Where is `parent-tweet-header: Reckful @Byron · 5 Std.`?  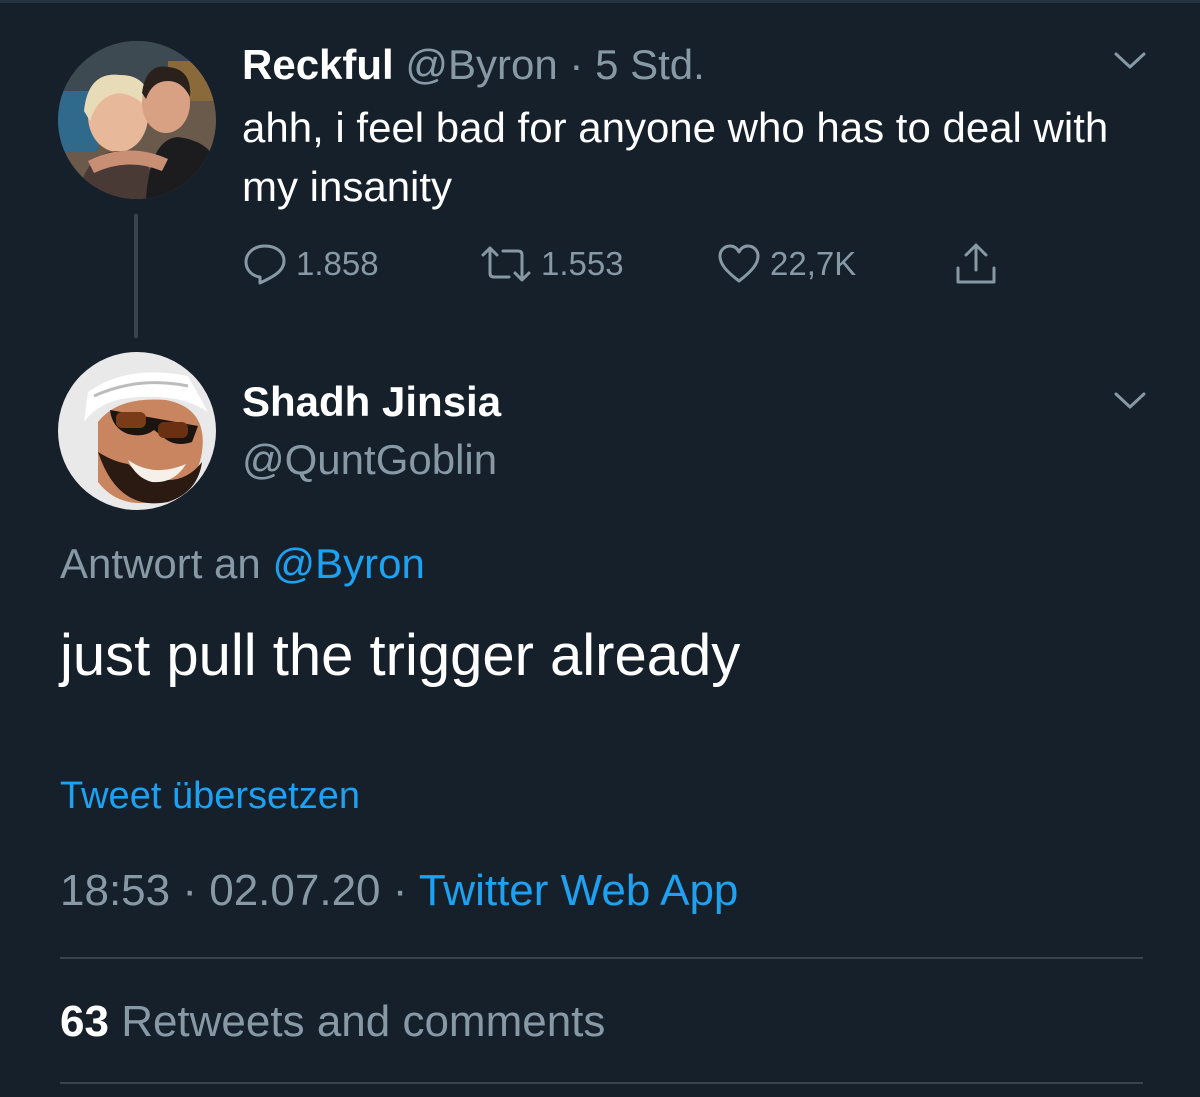
parent-tweet-header: Reckful @Byron · 5 Std. is located at coordinates (473, 65).